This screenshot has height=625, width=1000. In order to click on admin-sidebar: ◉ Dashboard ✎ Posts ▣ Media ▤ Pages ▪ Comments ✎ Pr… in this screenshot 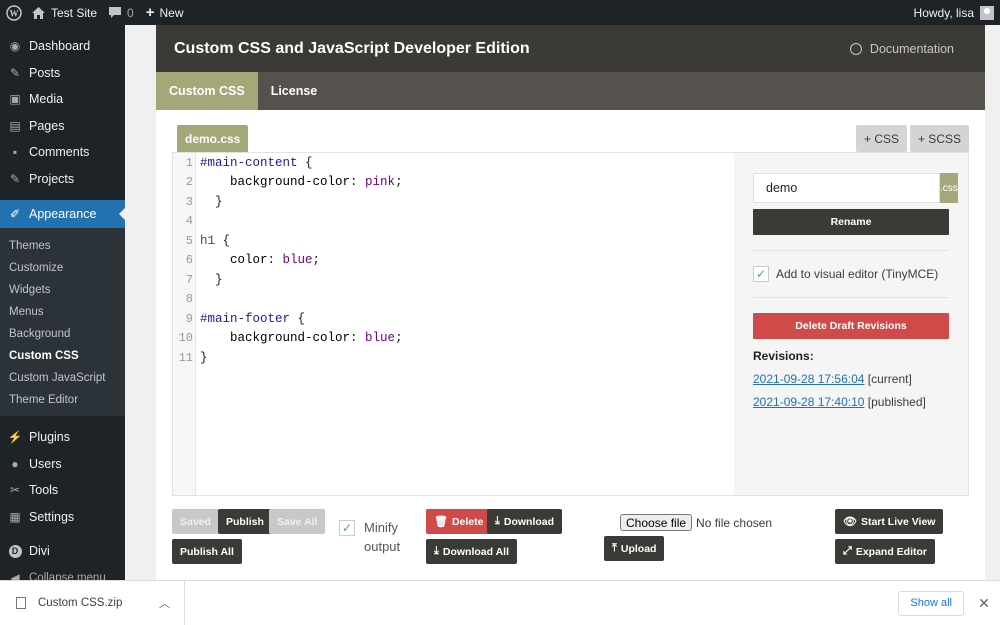, I will do `click(62, 302)`.